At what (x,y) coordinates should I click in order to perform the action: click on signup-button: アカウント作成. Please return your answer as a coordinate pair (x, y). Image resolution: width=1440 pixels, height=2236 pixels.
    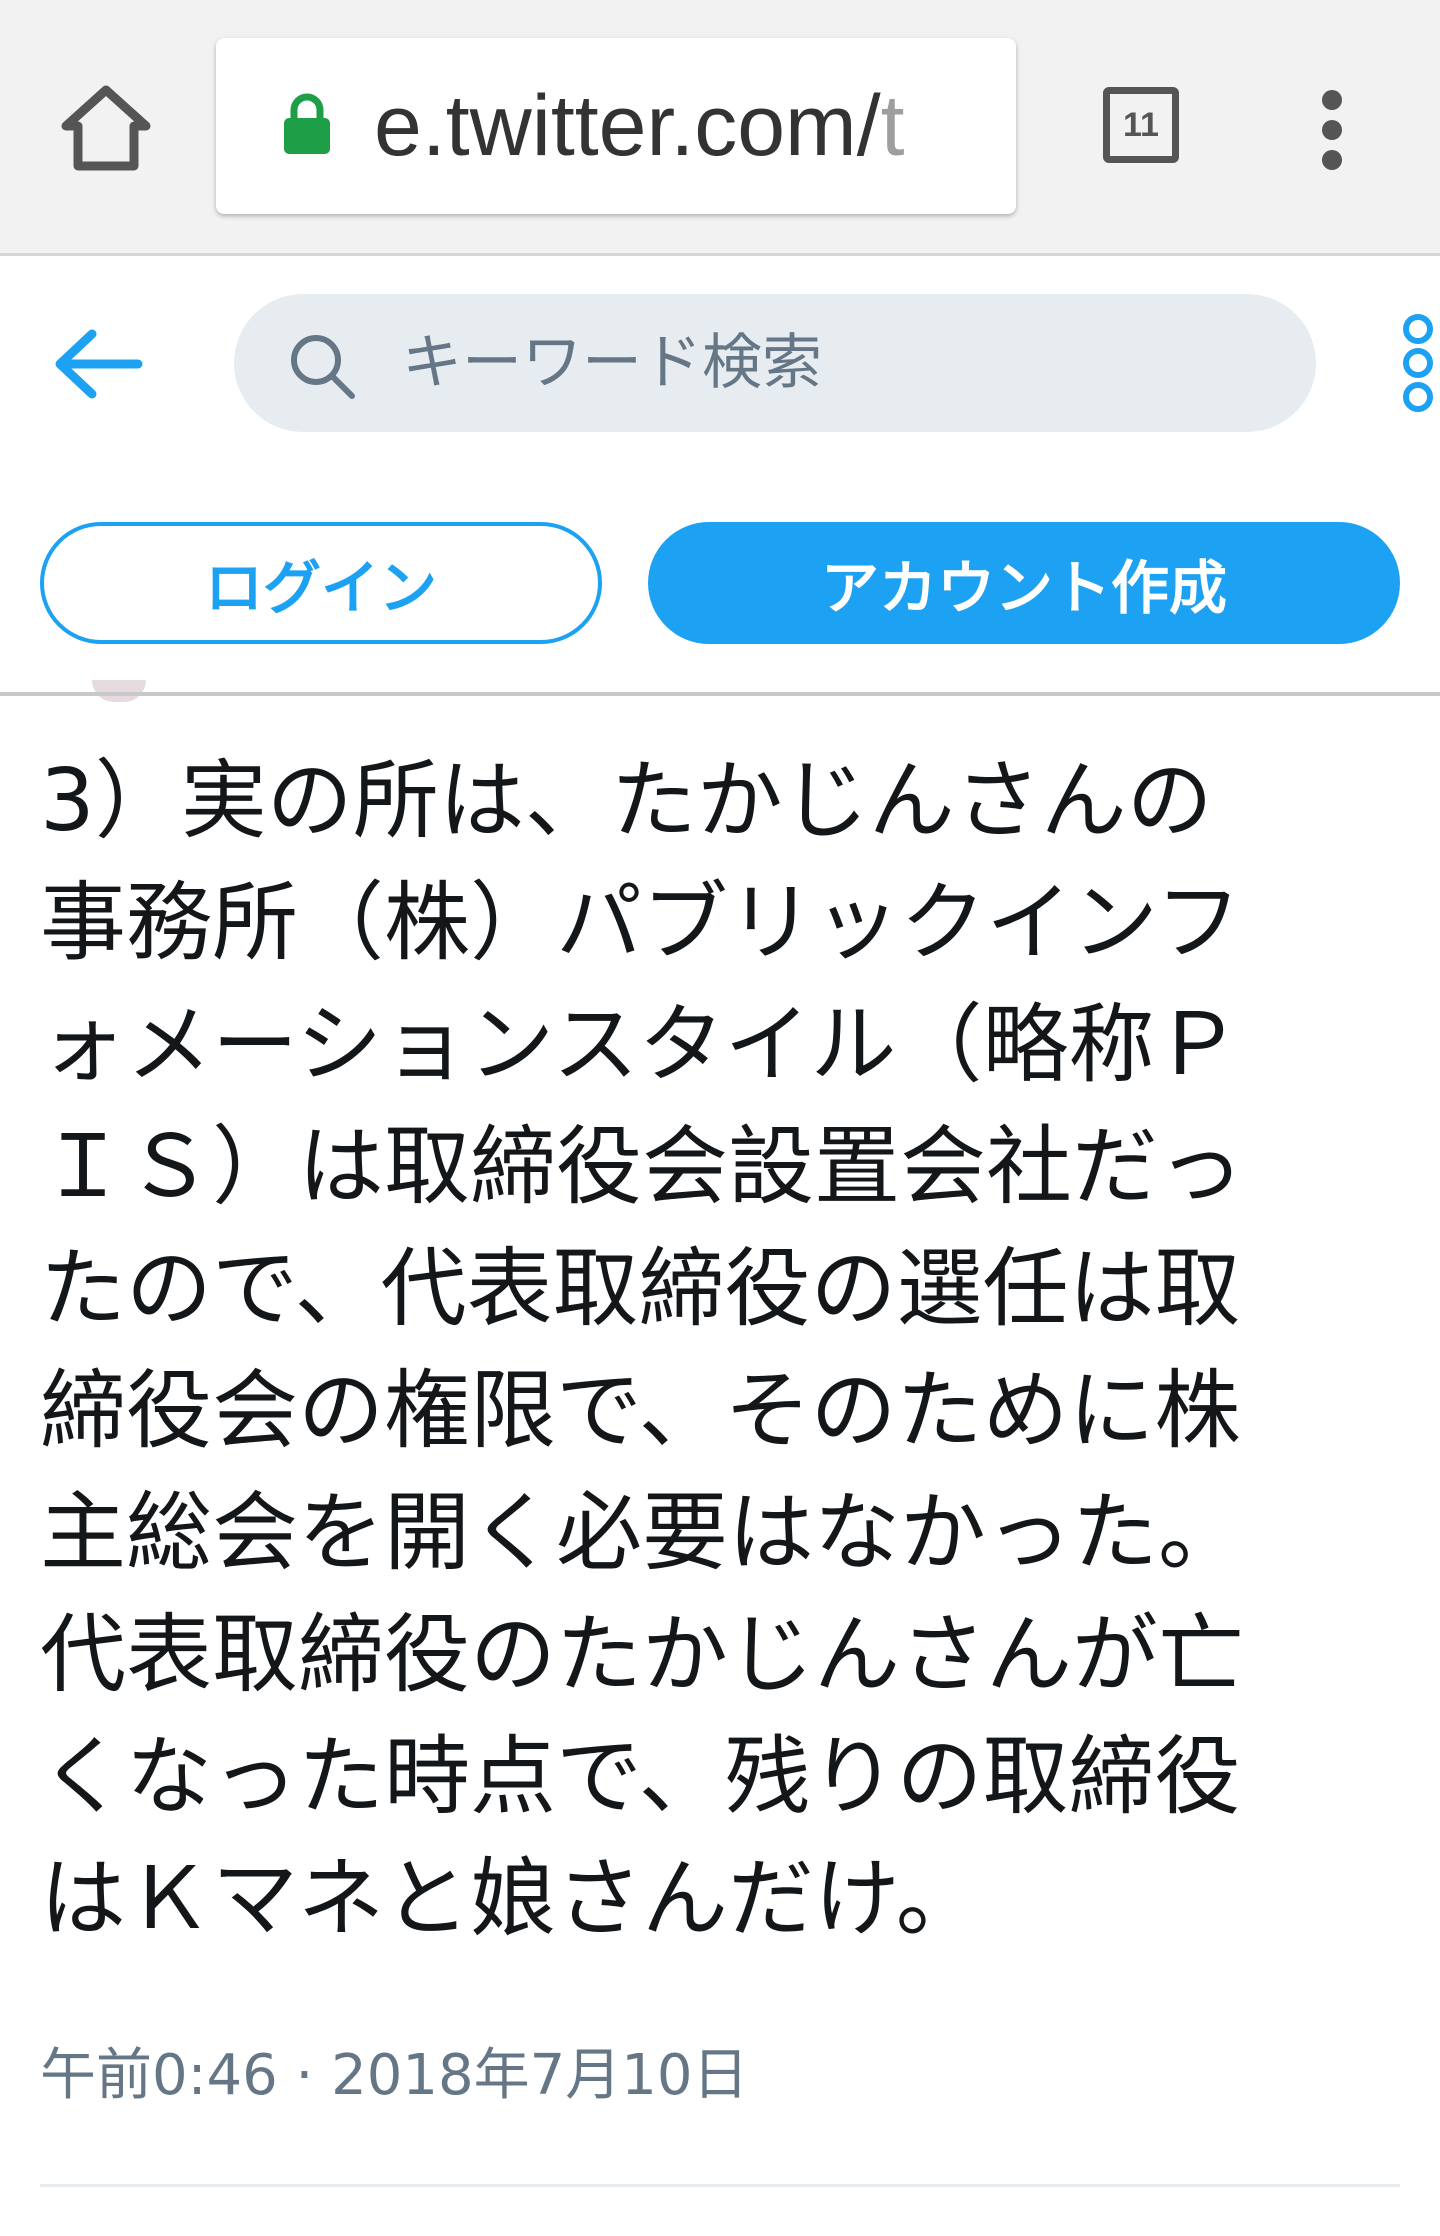
    Looking at the image, I should click on (1024, 583).